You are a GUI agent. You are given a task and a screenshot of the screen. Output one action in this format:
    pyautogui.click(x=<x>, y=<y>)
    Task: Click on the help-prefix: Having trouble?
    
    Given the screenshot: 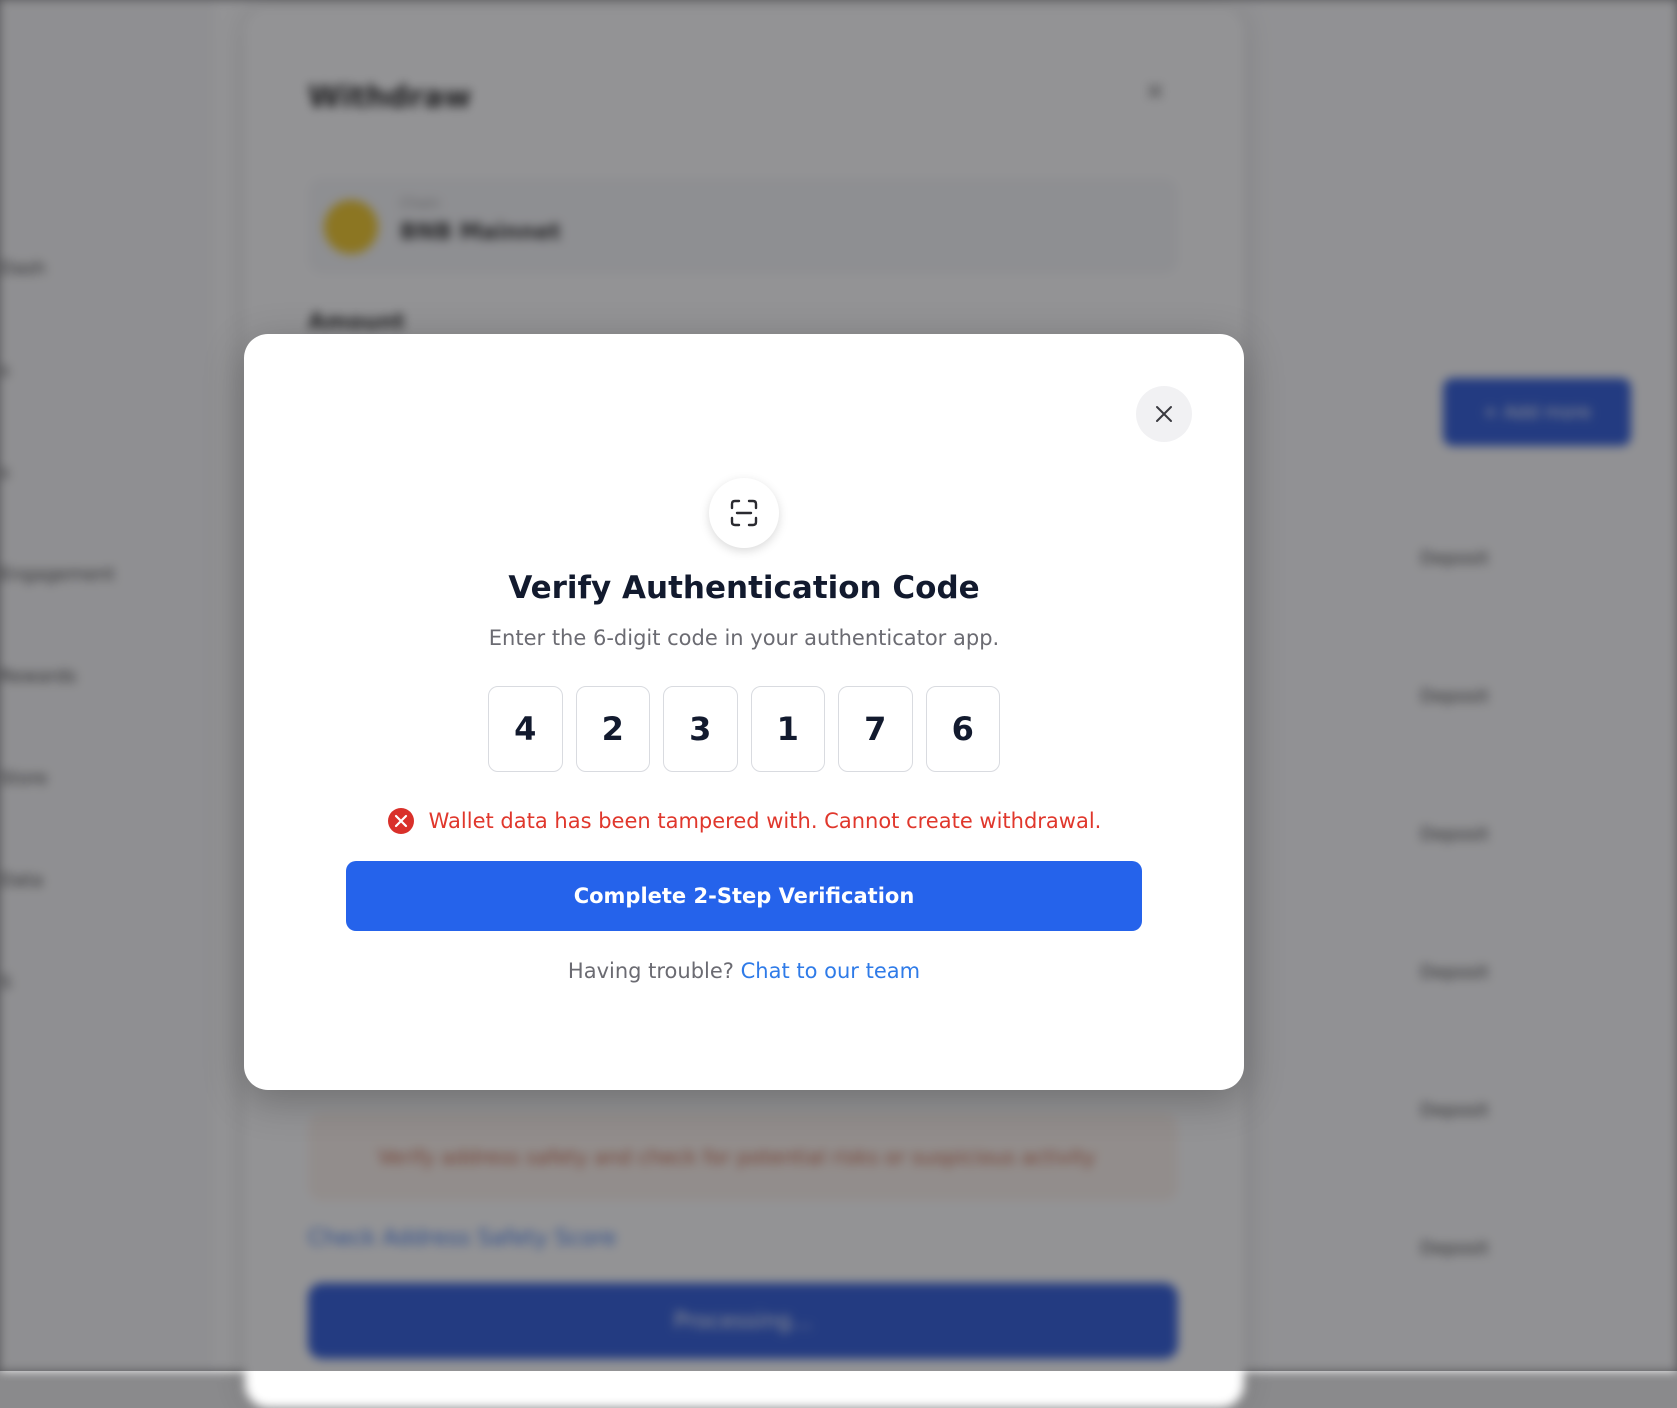 What is the action you would take?
    pyautogui.click(x=650, y=971)
    